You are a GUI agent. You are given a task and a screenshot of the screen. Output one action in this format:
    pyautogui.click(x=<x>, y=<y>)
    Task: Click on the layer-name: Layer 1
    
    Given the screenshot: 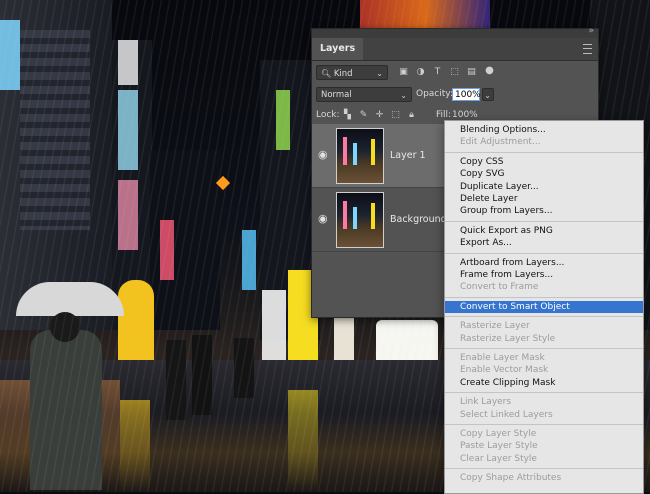 What is the action you would take?
    pyautogui.click(x=408, y=155)
    